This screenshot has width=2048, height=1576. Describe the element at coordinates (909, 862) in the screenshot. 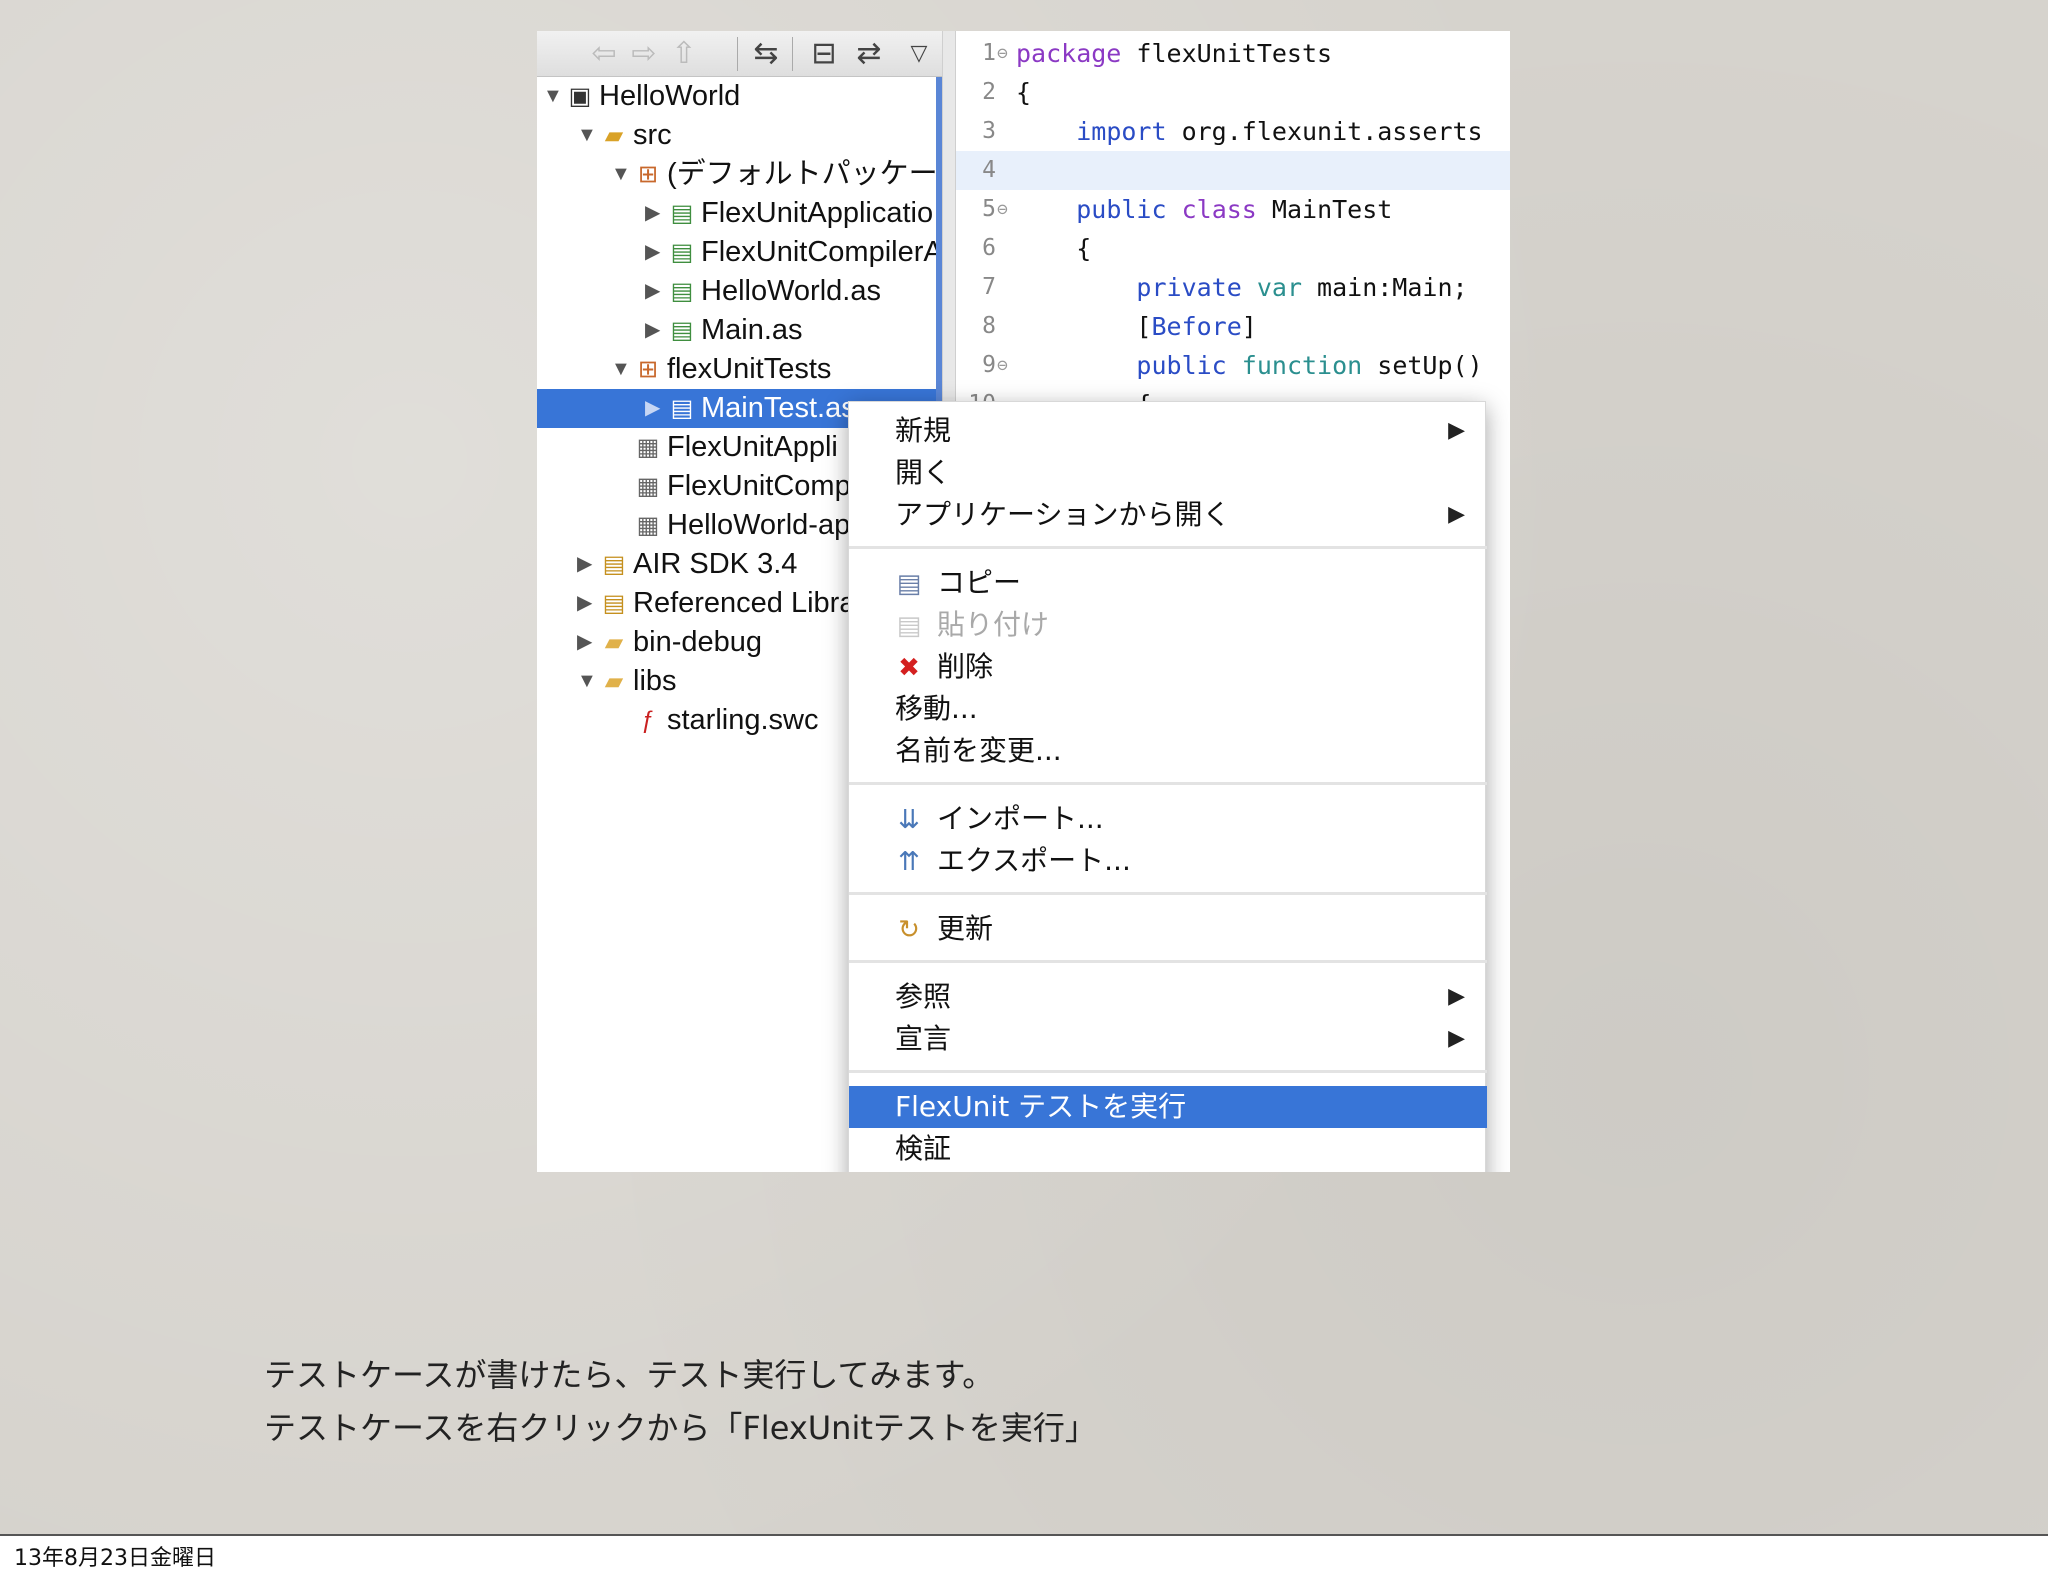

I see `export-icon: ⇈` at that location.